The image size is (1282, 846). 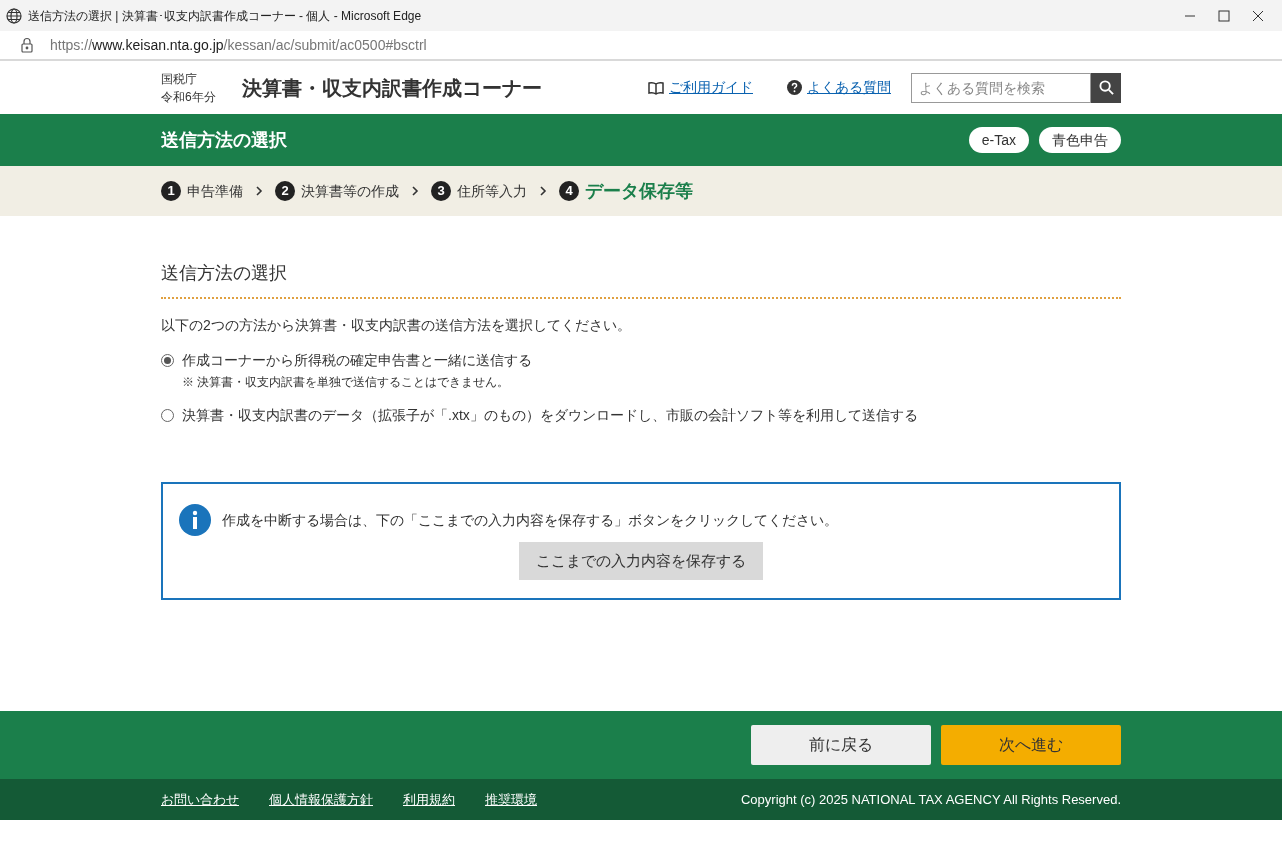 I want to click on step-label: データ保存等, so click(x=639, y=191).